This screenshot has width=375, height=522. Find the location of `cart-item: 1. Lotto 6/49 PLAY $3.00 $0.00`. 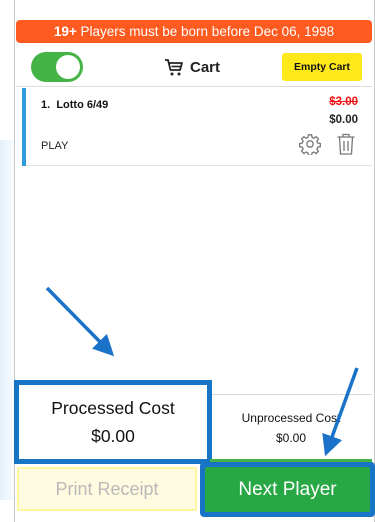

cart-item: 1. Lotto 6/49 PLAY $3.00 $0.00 is located at coordinates (197, 127).